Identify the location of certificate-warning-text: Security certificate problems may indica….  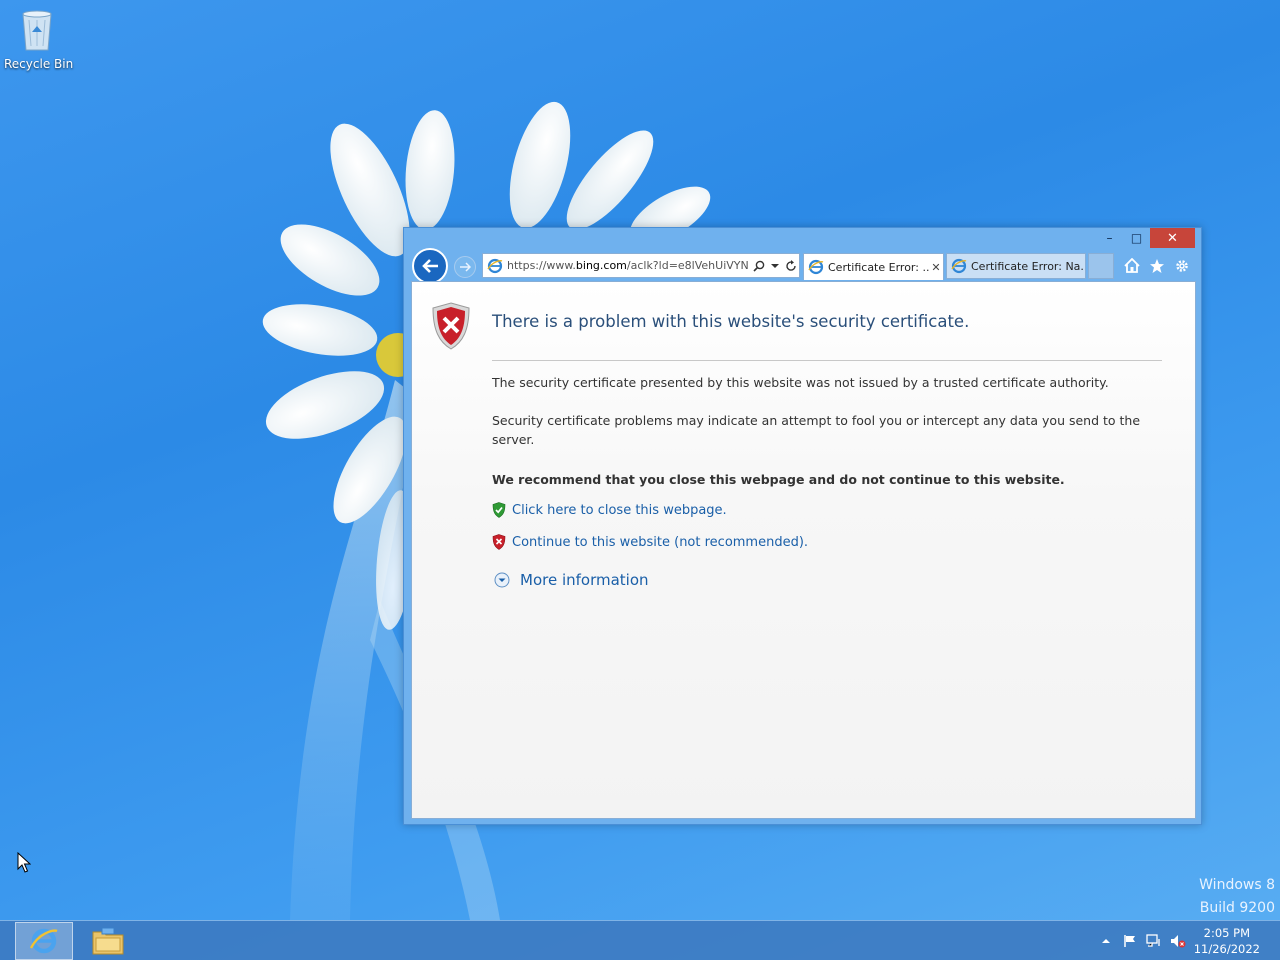
(816, 430).